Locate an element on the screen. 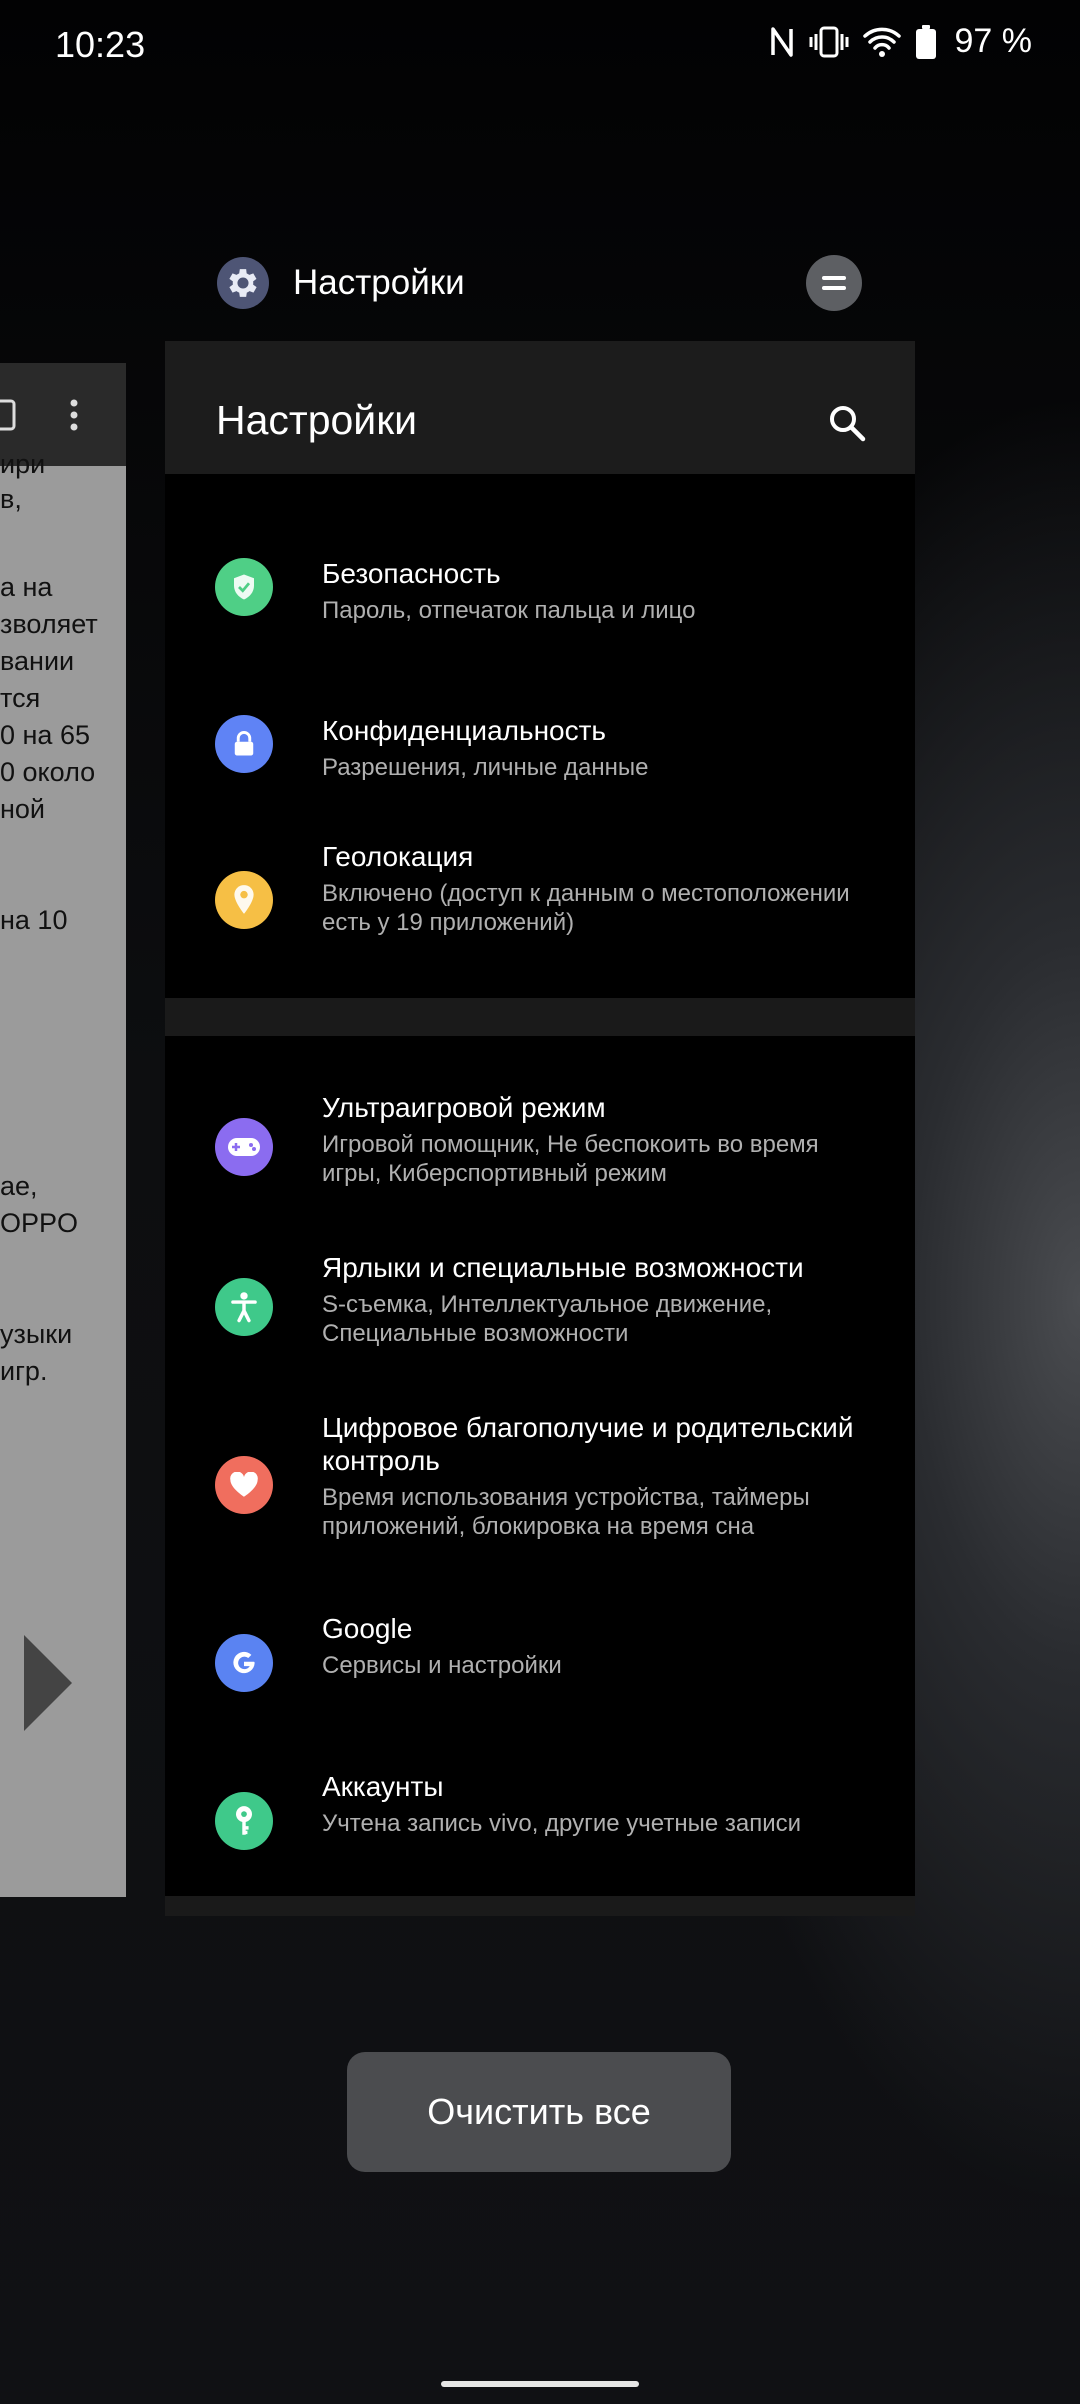 This screenshot has height=2404, width=1080. location-pin-icon is located at coordinates (244, 900).